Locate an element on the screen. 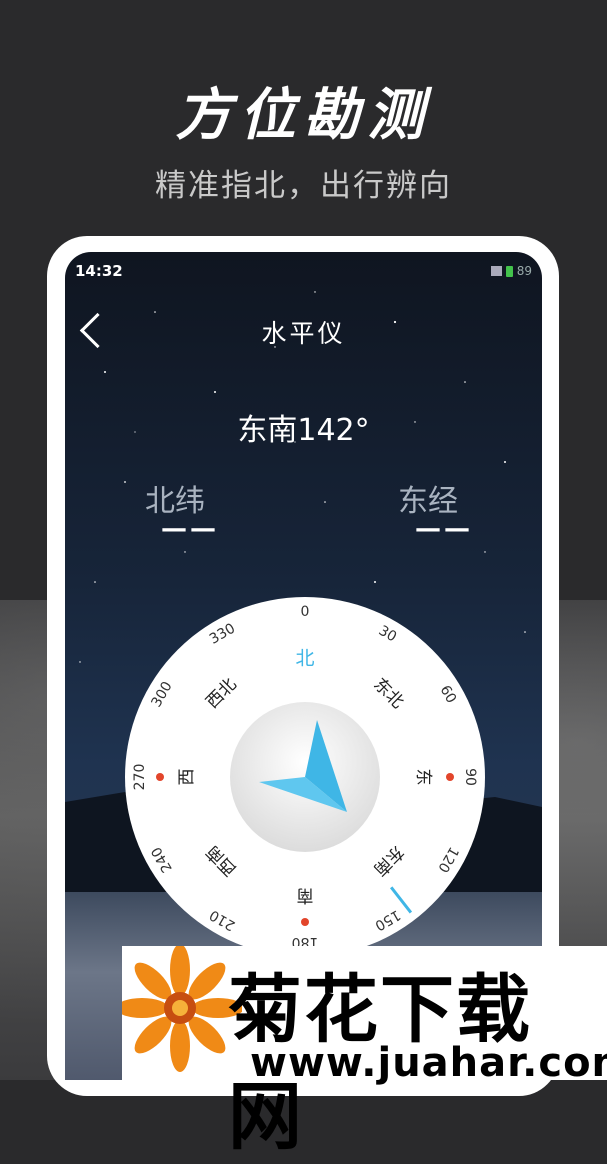  direction-label: 西 is located at coordinates (187, 777).